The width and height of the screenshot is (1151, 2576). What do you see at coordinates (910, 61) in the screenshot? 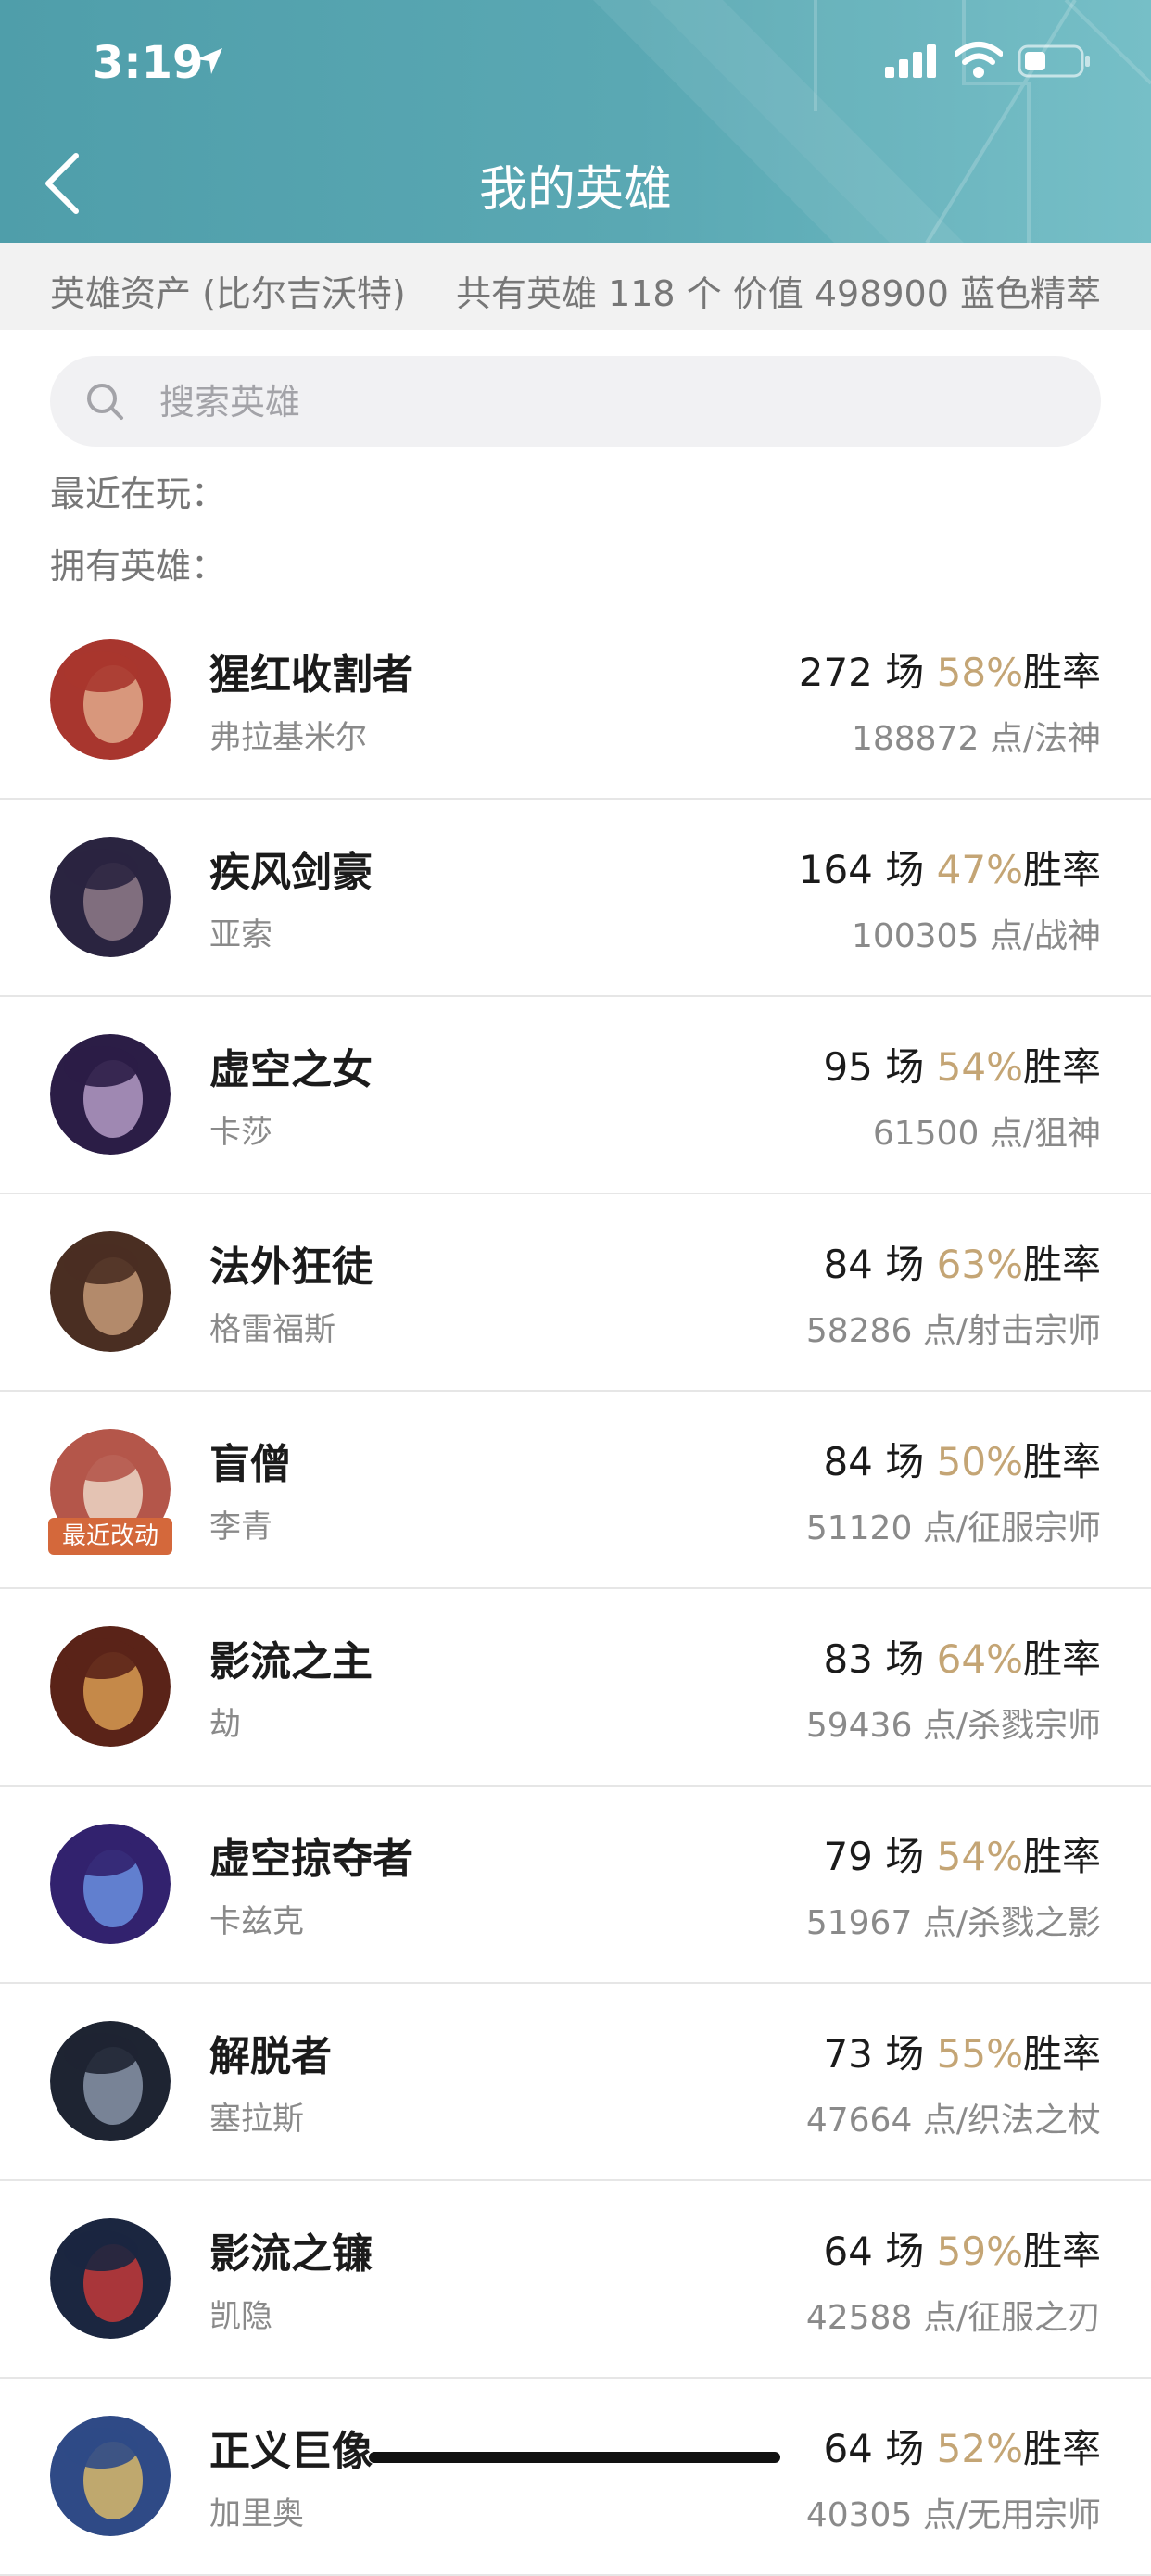
I see `cellular-signal-icon` at bounding box center [910, 61].